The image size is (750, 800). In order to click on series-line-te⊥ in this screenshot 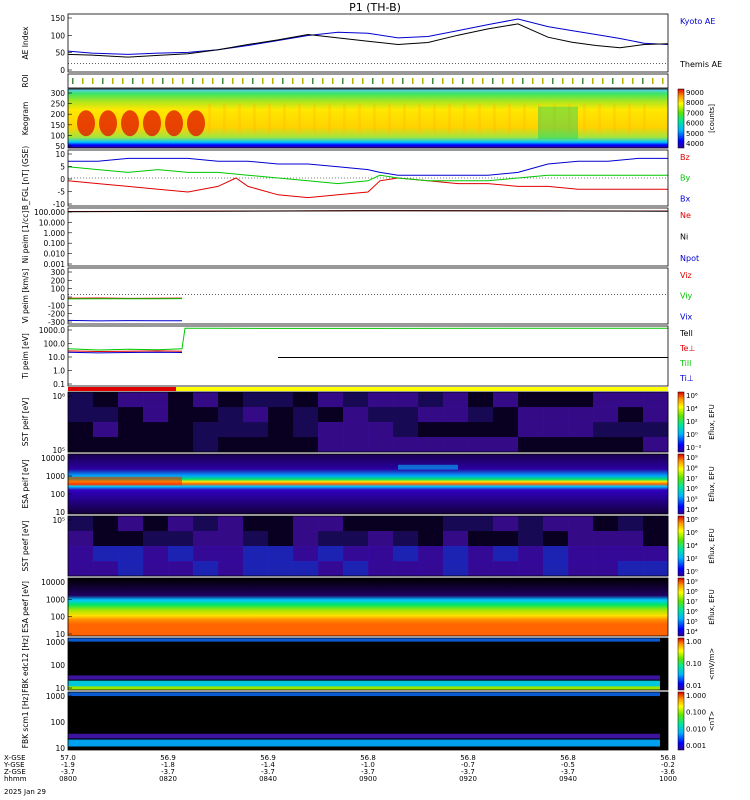, I will do `click(125, 351)`.